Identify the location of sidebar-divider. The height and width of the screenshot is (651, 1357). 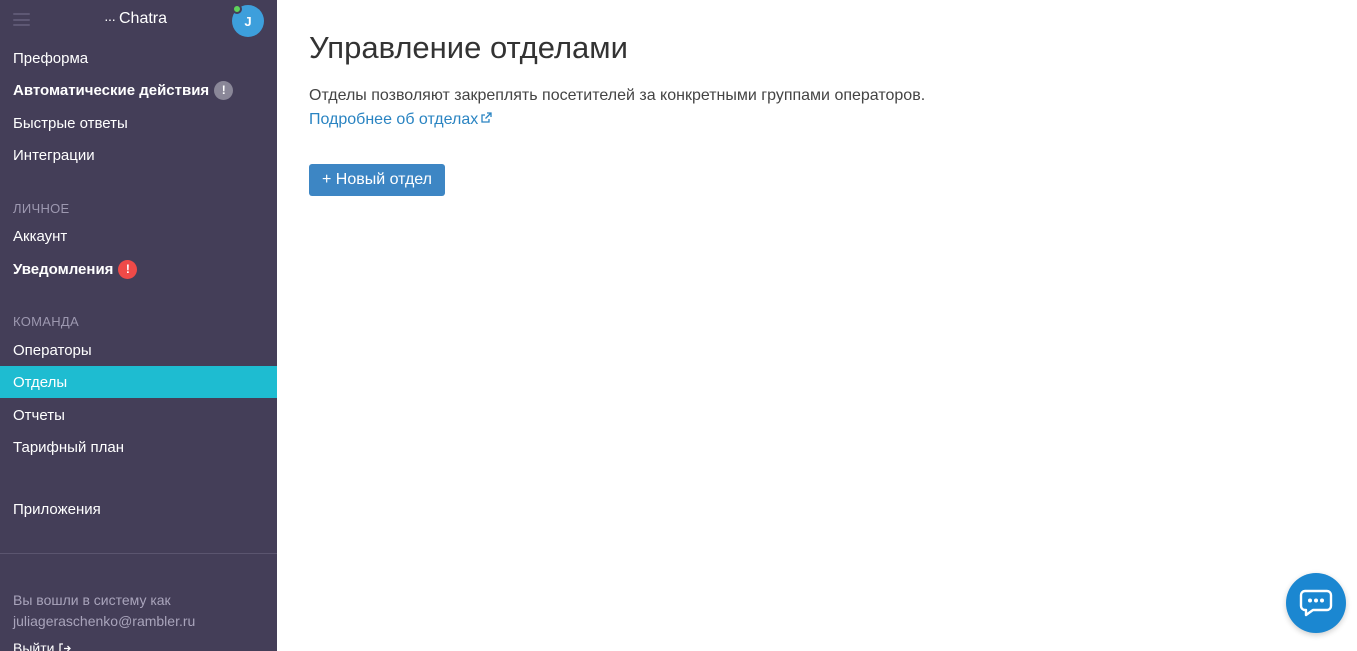
(138, 553).